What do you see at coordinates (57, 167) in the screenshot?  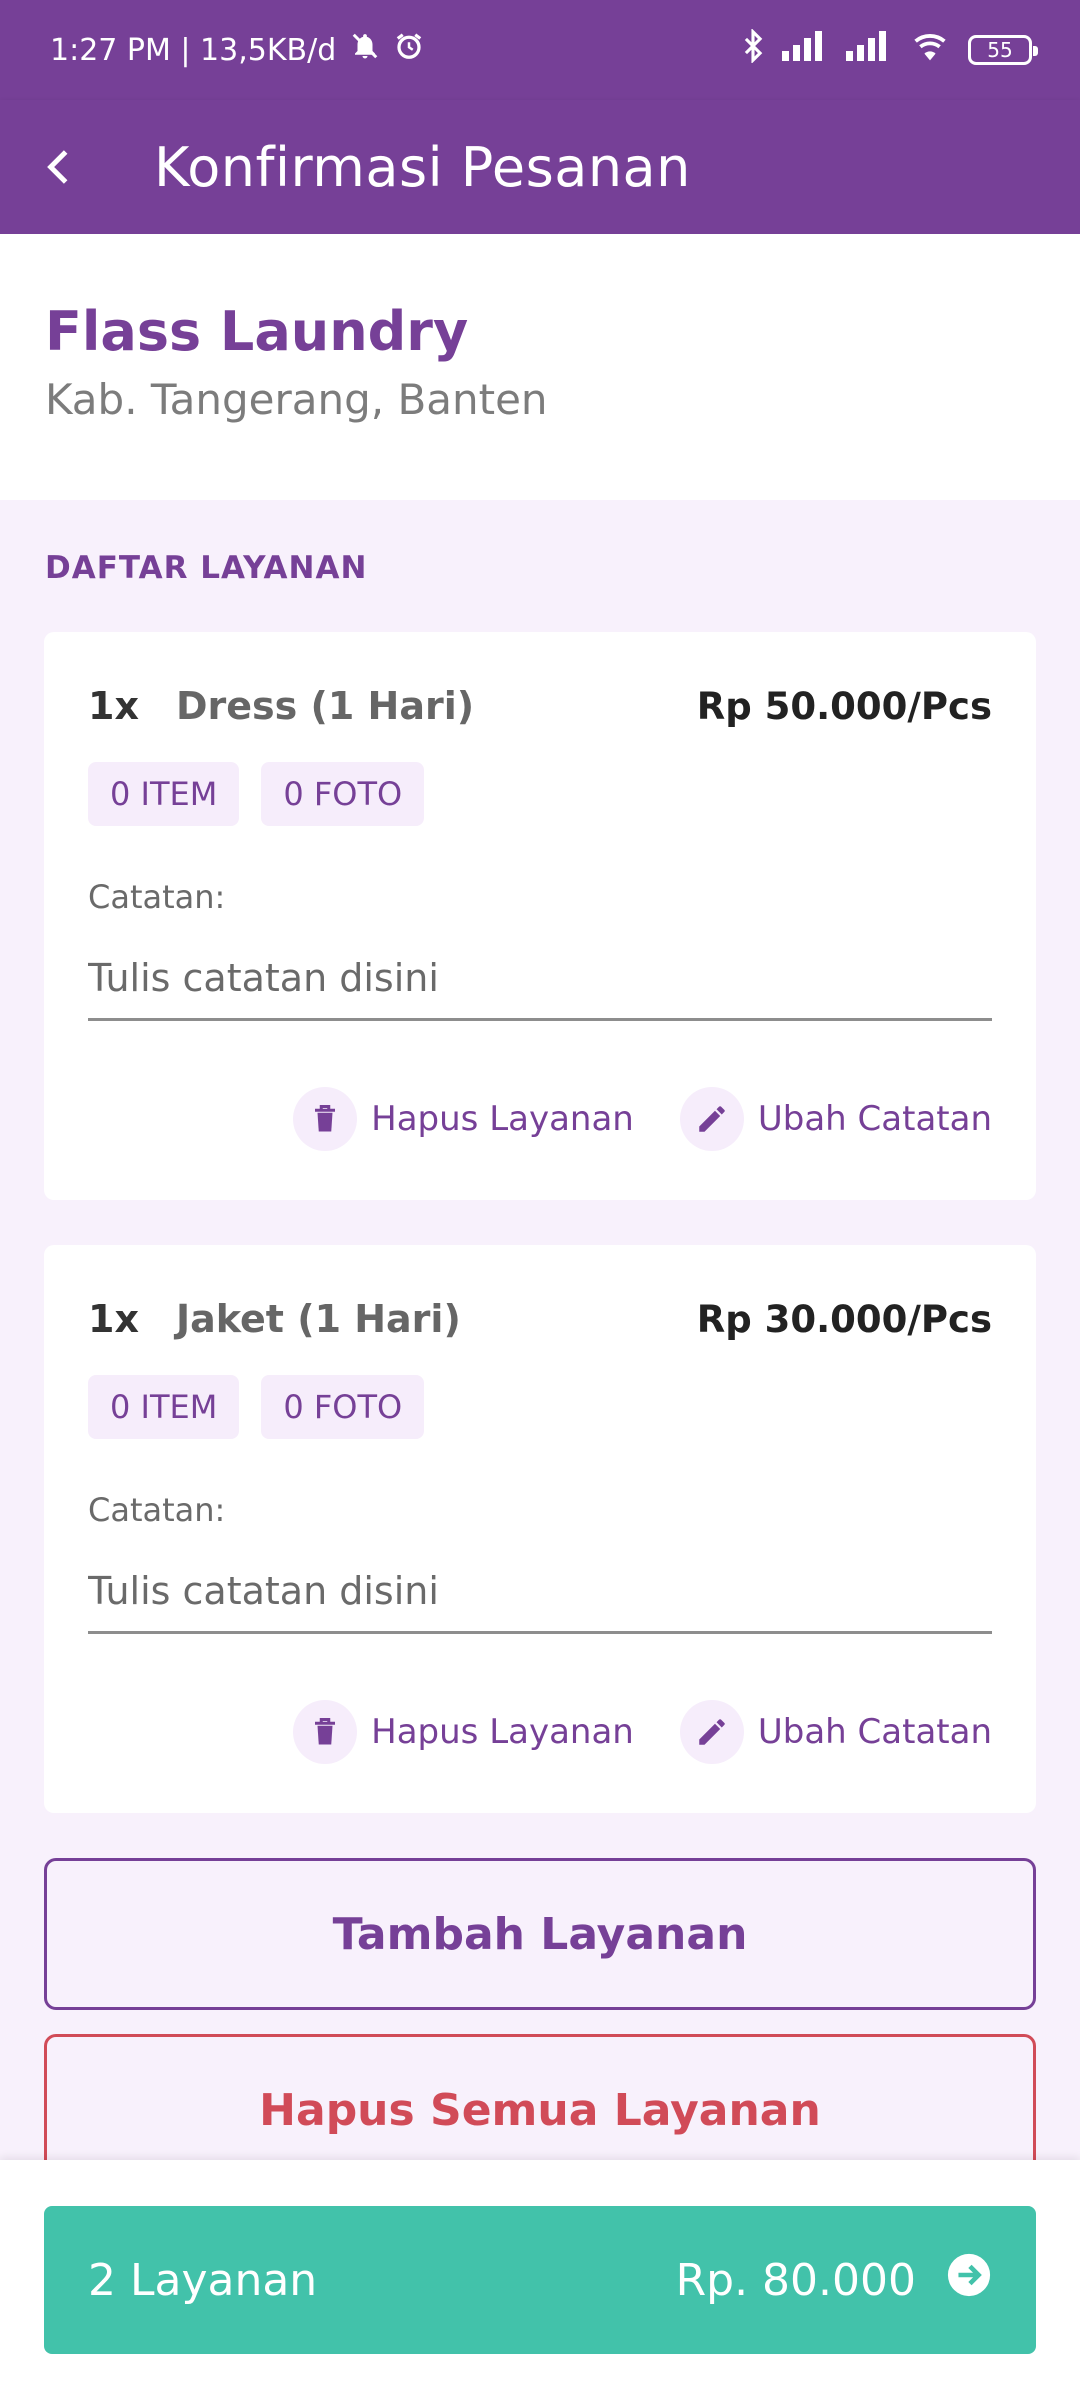 I see `chevron-left-icon` at bounding box center [57, 167].